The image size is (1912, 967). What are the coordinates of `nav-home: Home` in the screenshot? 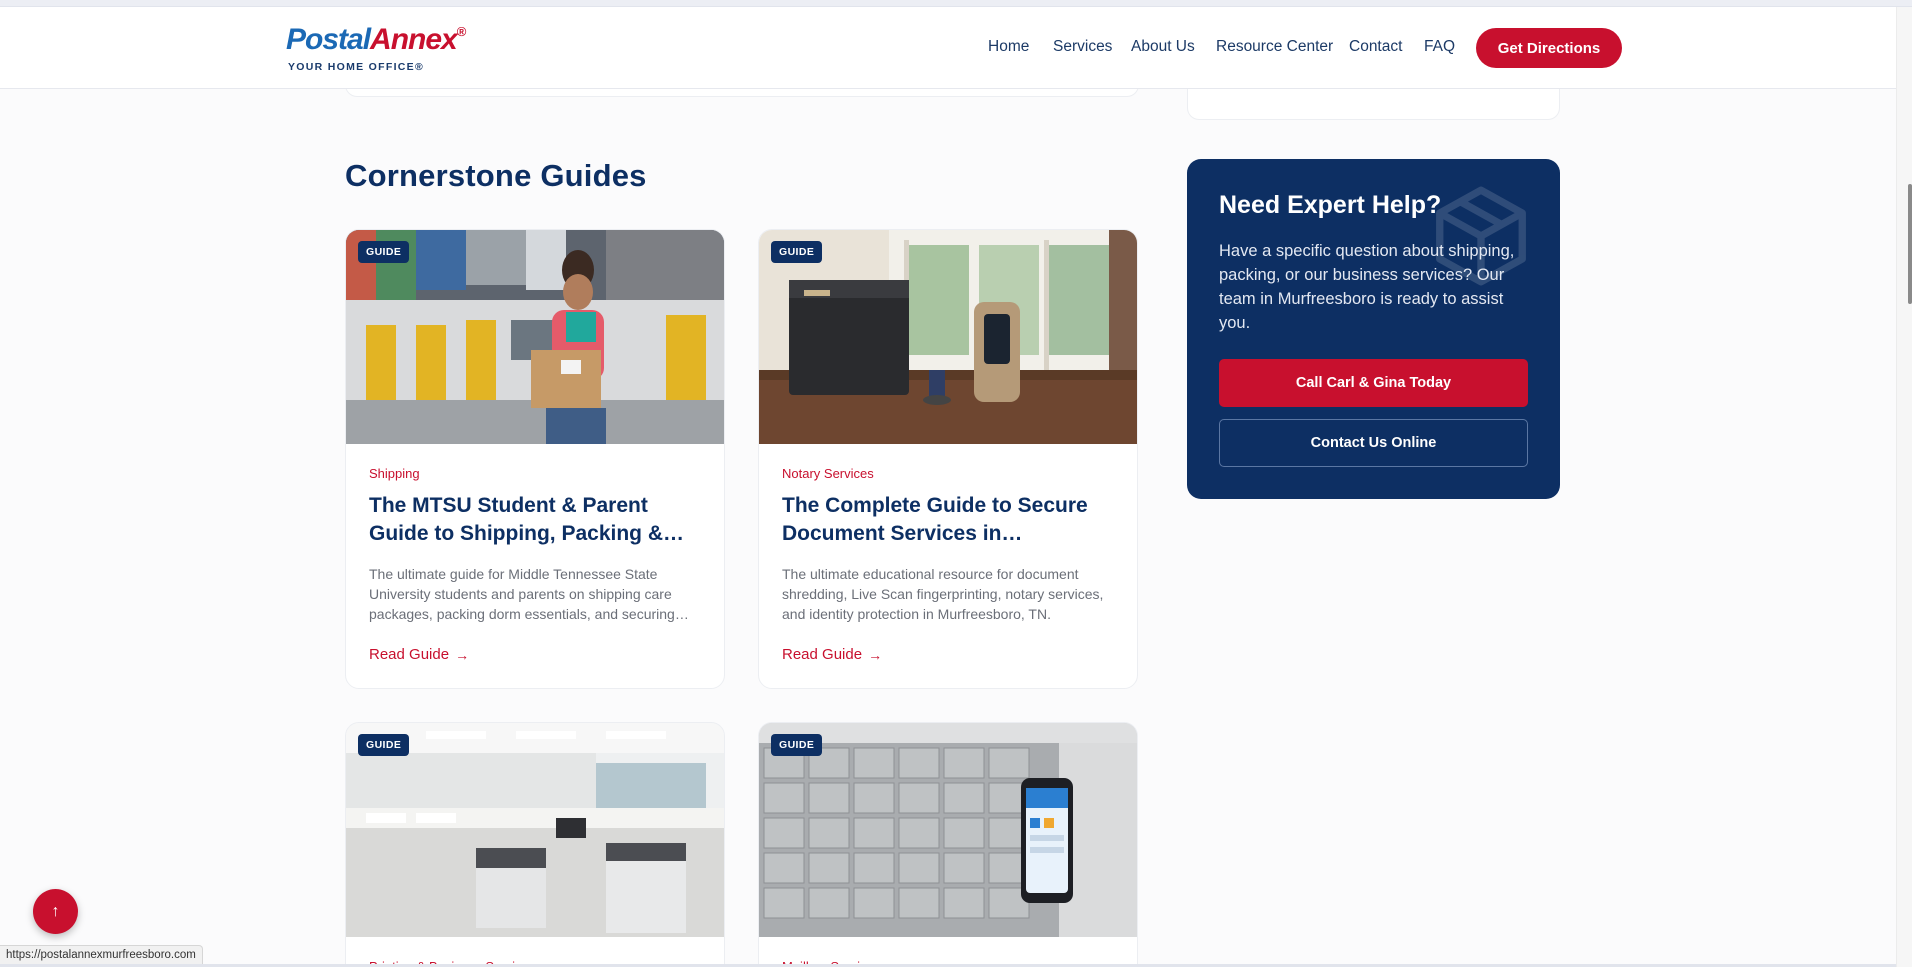 It's located at (1008, 47).